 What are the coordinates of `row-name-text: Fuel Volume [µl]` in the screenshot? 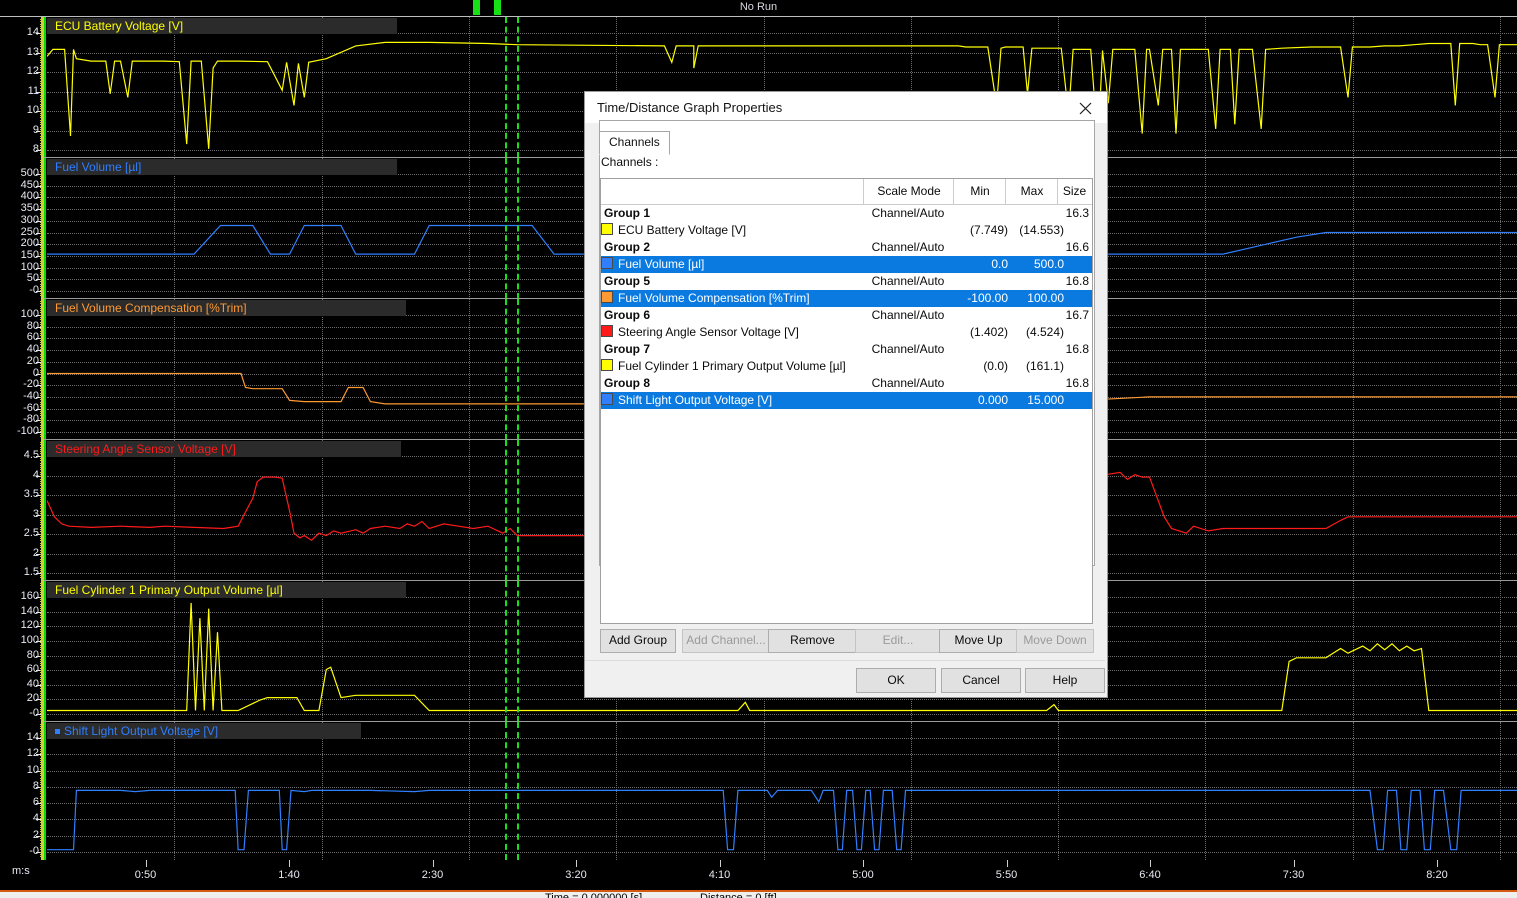 It's located at (661, 264).